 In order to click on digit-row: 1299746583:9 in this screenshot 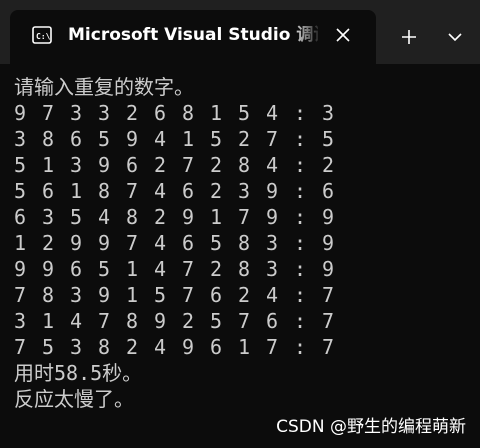, I will do `click(244, 243)`.